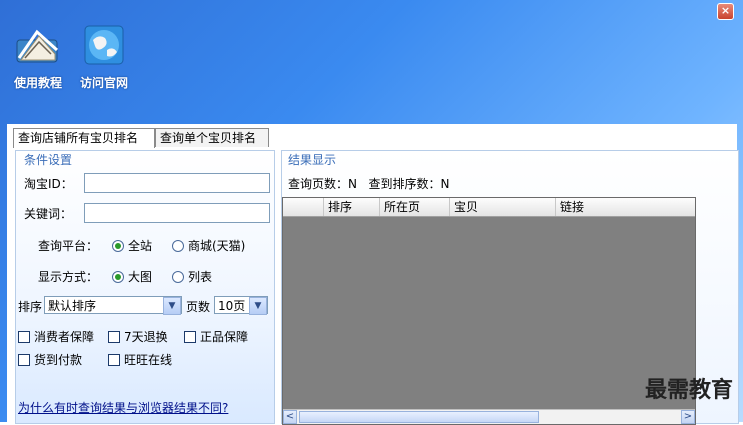 This screenshot has height=425, width=743. Describe the element at coordinates (50, 359) in the screenshot. I see `cash-on-delivery-checkbox: 货到付款` at that location.